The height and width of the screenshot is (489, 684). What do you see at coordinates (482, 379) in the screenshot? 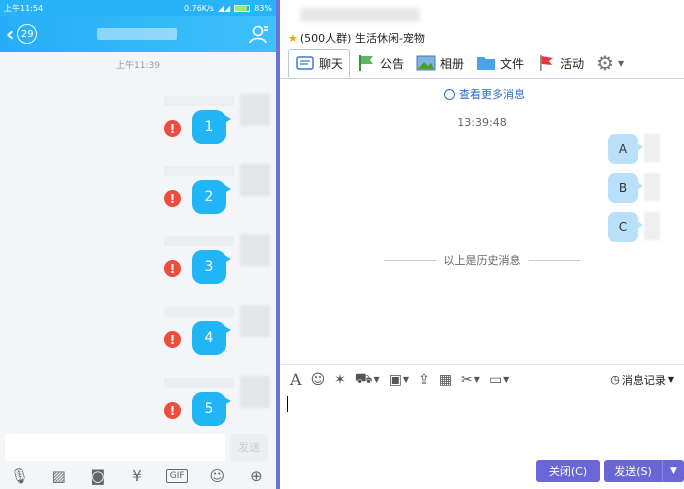
I see `editor-toolbar: A ☺ ✶ ⛟ ▼ ▣ ▼ ⇪ ▦ ✂ ▼ ▭ ▼ ◷ 消息记录 ▼` at bounding box center [482, 379].